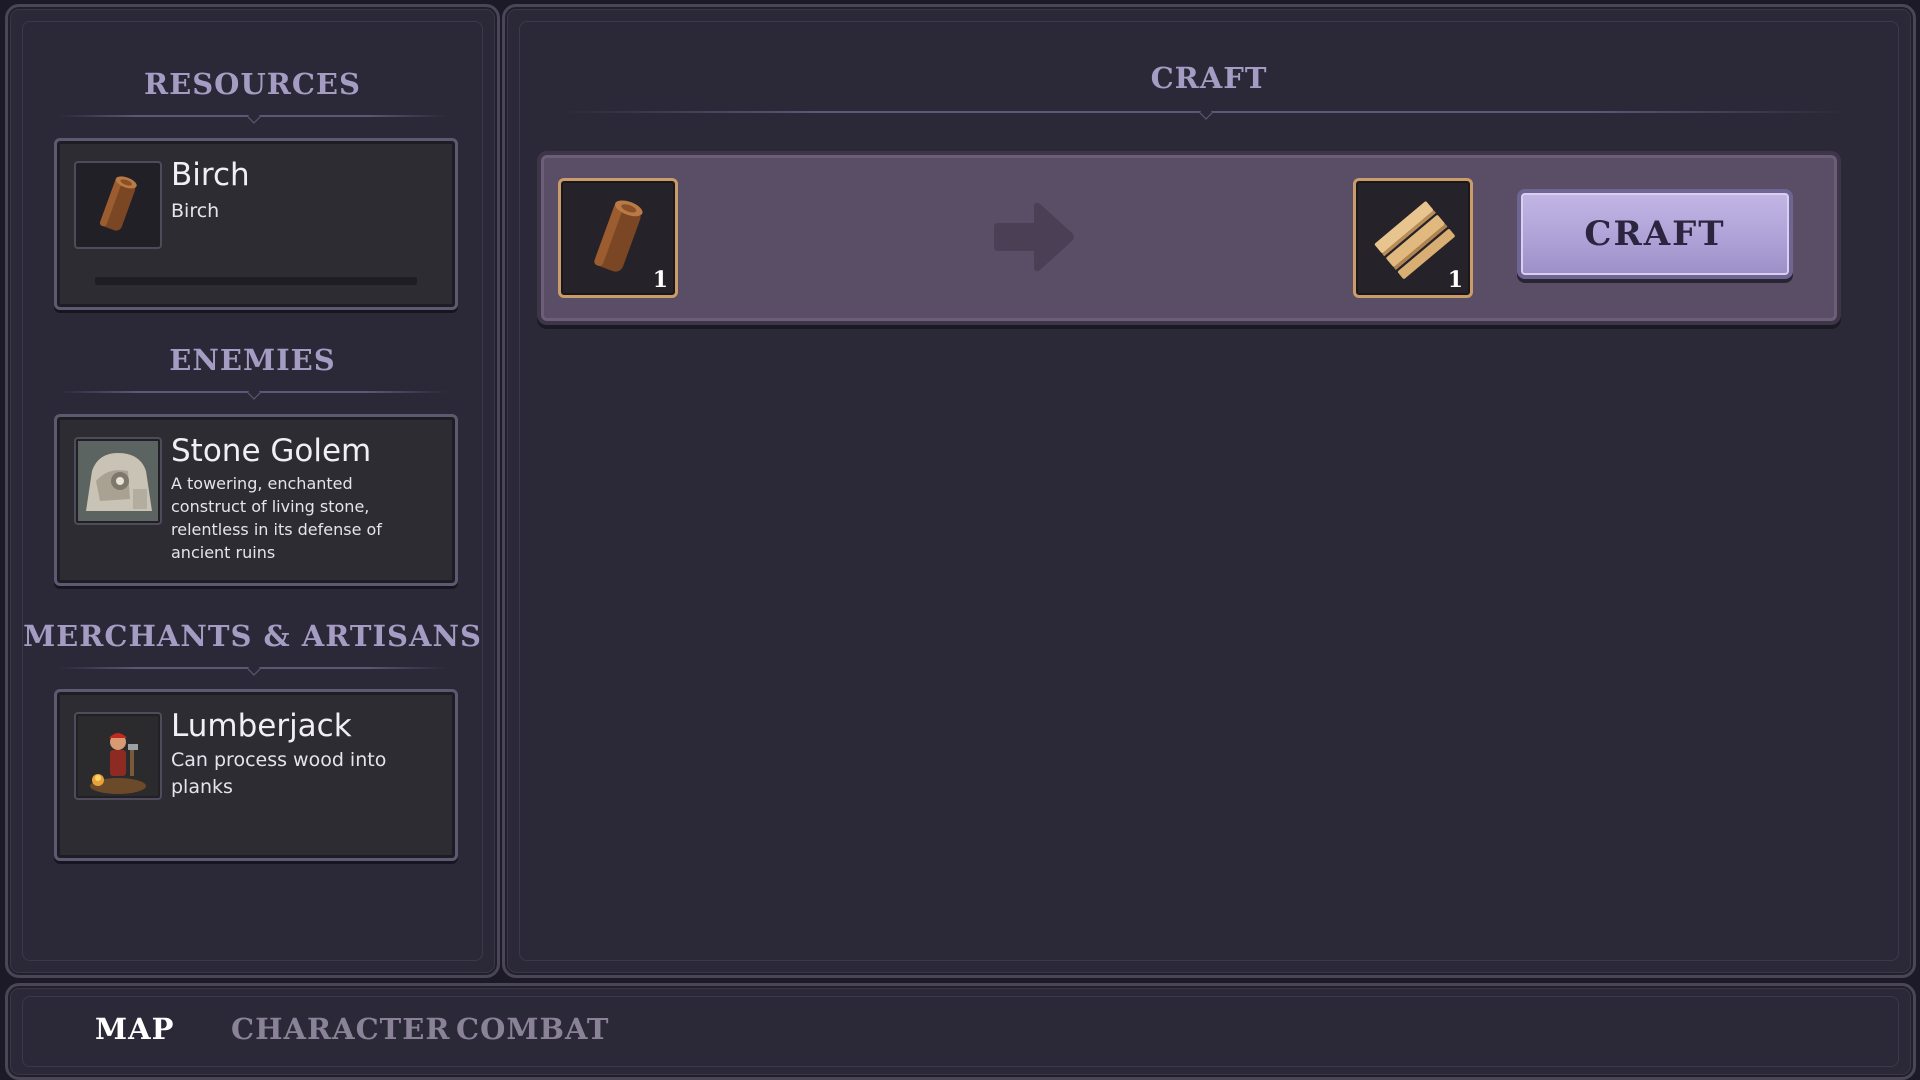 This screenshot has width=1920, height=1080. I want to click on craft-button: CRAFT, so click(1655, 234).